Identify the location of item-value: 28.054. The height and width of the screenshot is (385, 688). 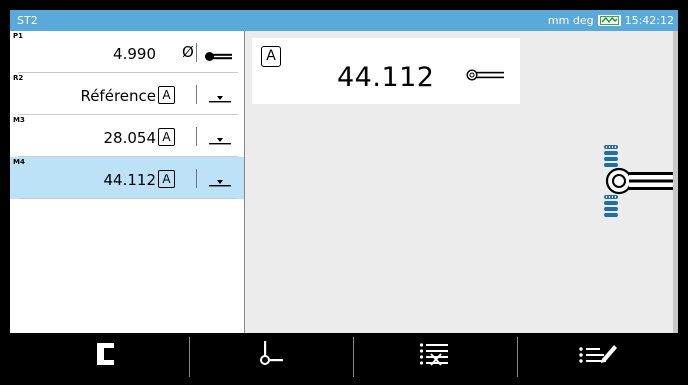
(130, 138).